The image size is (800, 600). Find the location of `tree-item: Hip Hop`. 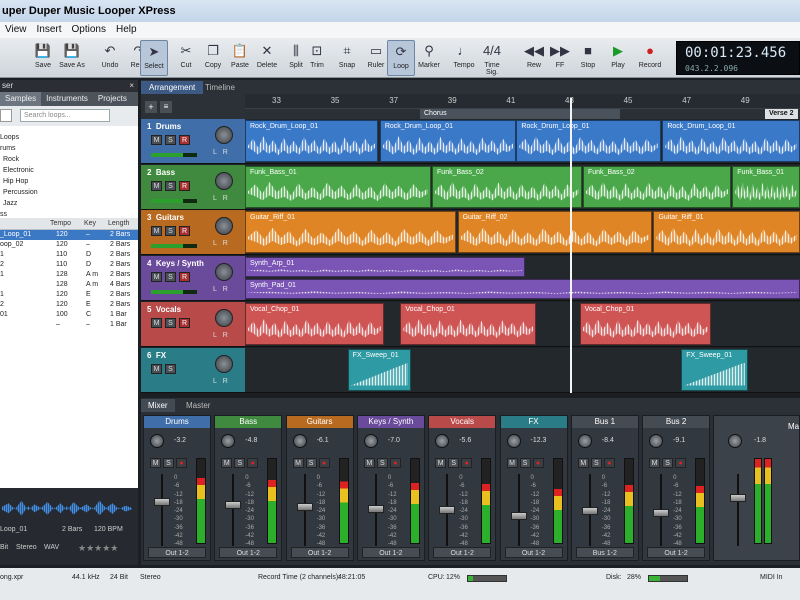

tree-item: Hip Hop is located at coordinates (69, 181).